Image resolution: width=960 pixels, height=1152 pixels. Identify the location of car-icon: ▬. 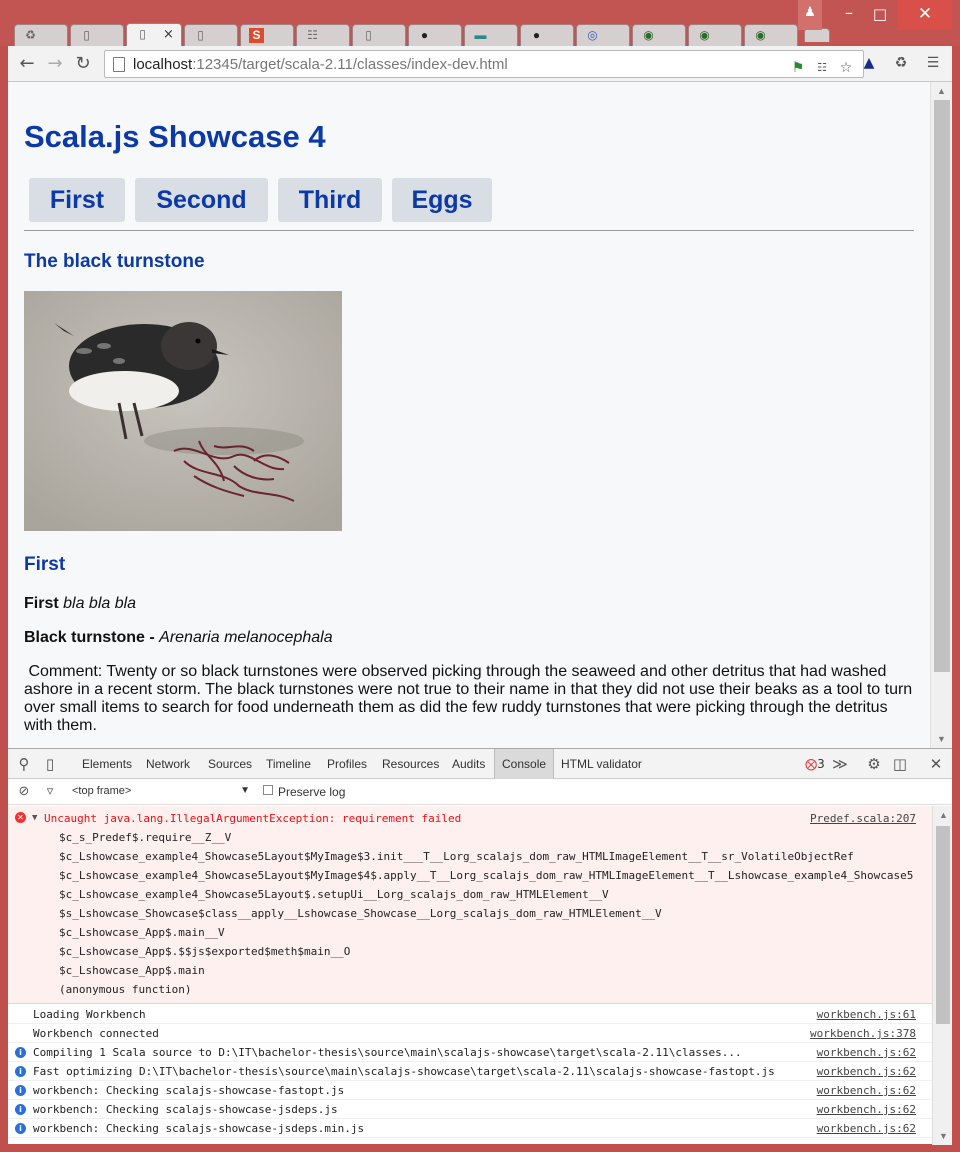
(480, 35).